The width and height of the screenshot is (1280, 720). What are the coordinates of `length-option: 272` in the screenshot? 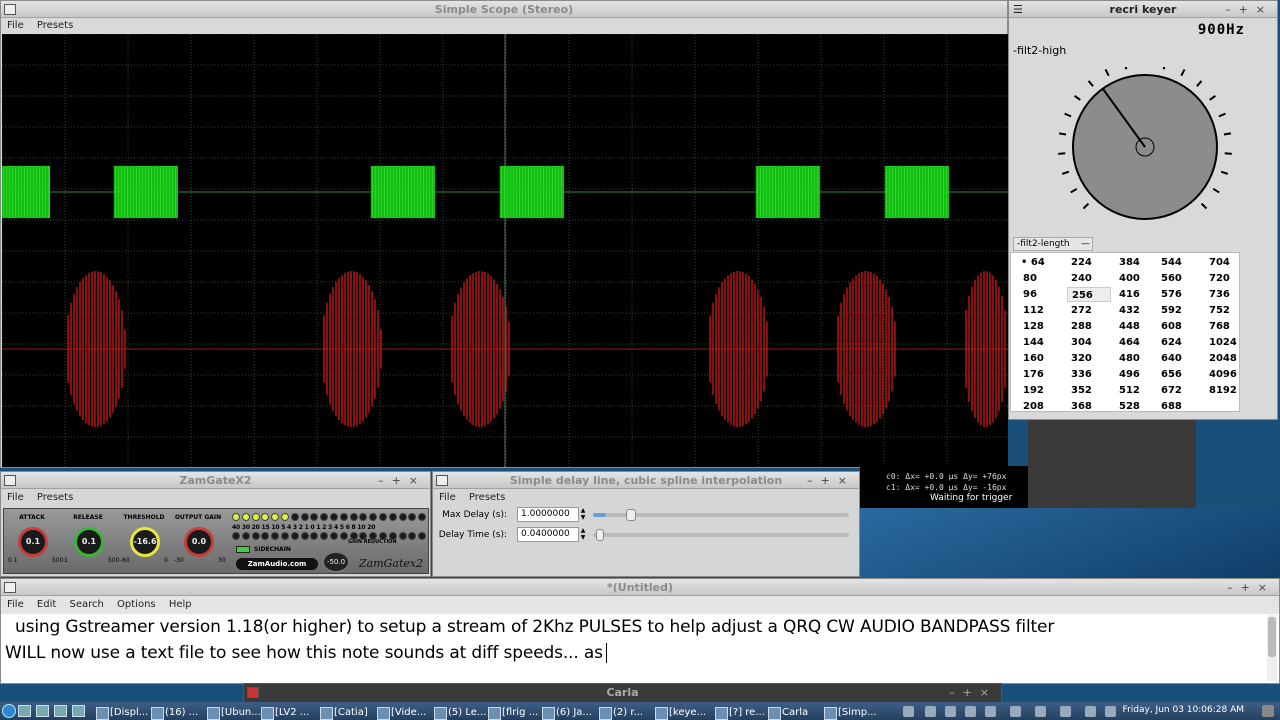 It's located at (1087, 310).